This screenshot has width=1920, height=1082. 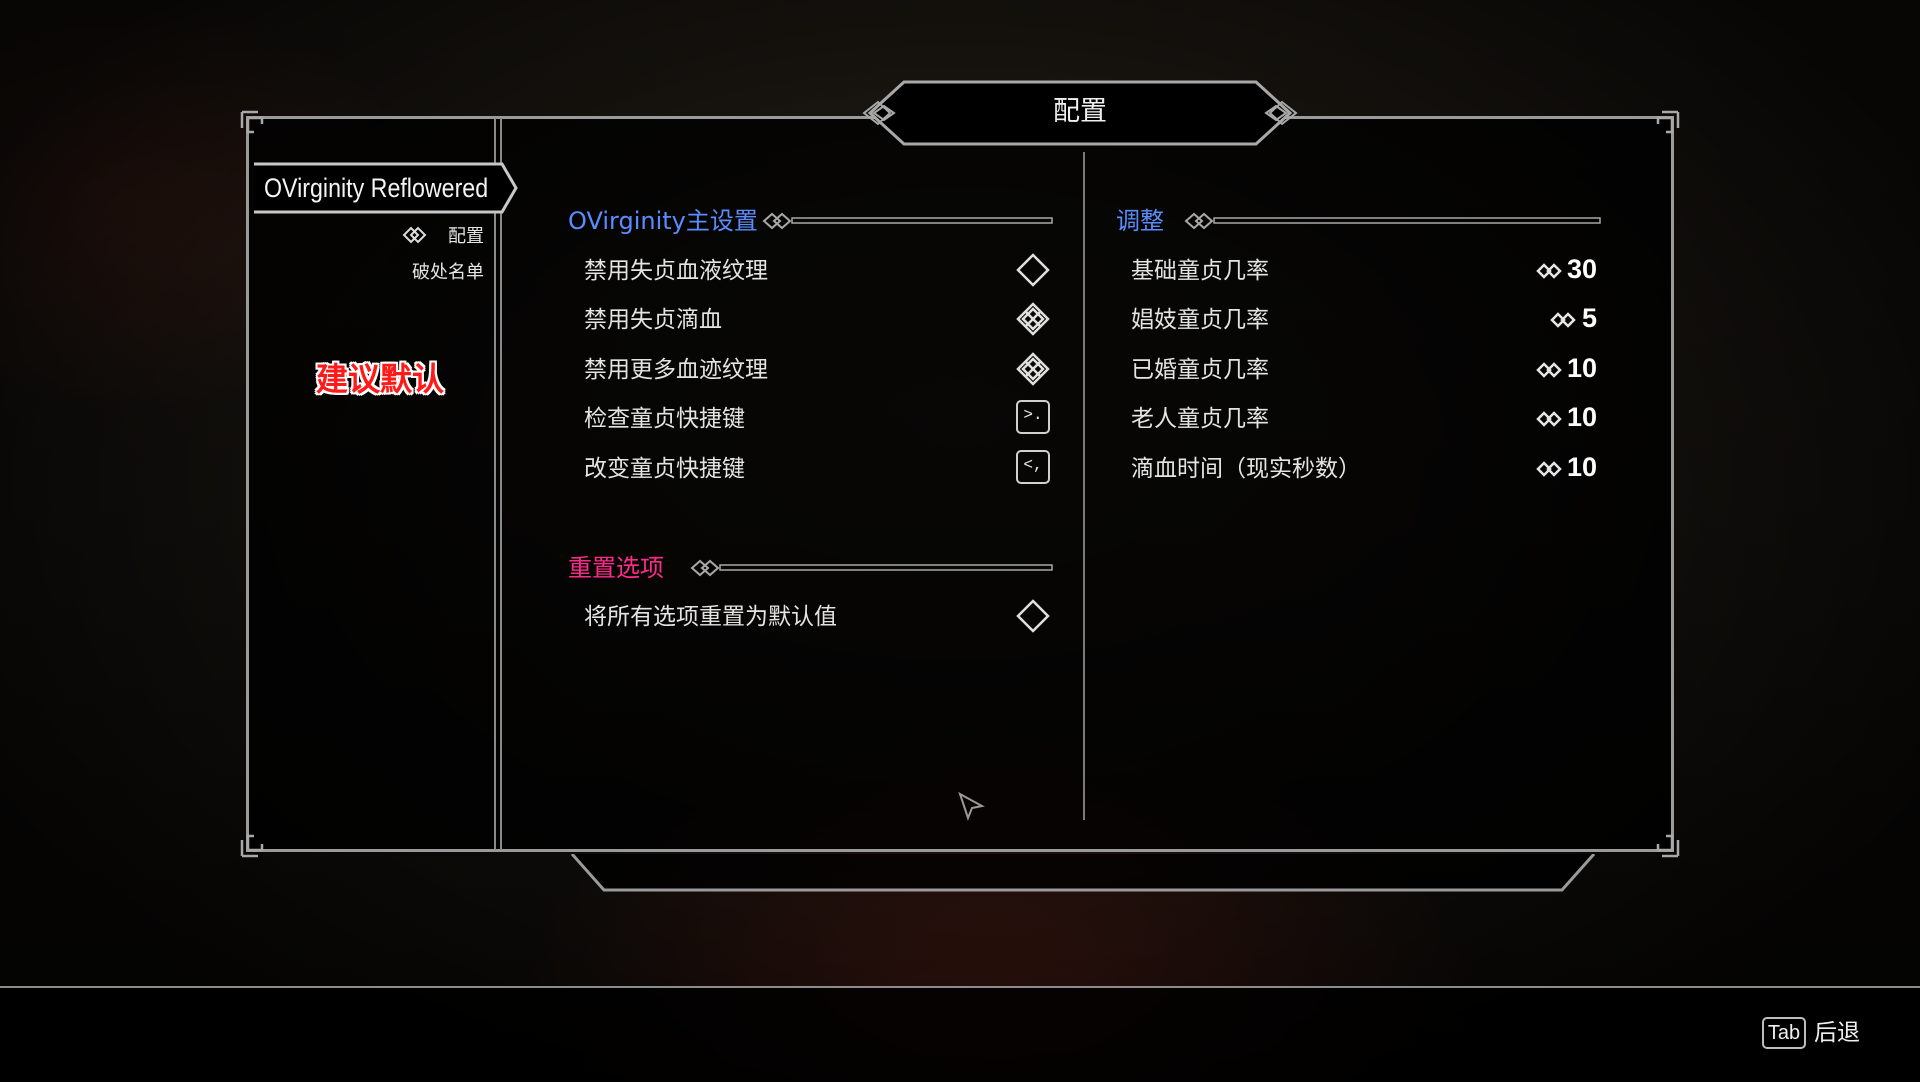 What do you see at coordinates (1200, 370) in the screenshot?
I see `slider-married-virgin-chance: 已婚童贞几率` at bounding box center [1200, 370].